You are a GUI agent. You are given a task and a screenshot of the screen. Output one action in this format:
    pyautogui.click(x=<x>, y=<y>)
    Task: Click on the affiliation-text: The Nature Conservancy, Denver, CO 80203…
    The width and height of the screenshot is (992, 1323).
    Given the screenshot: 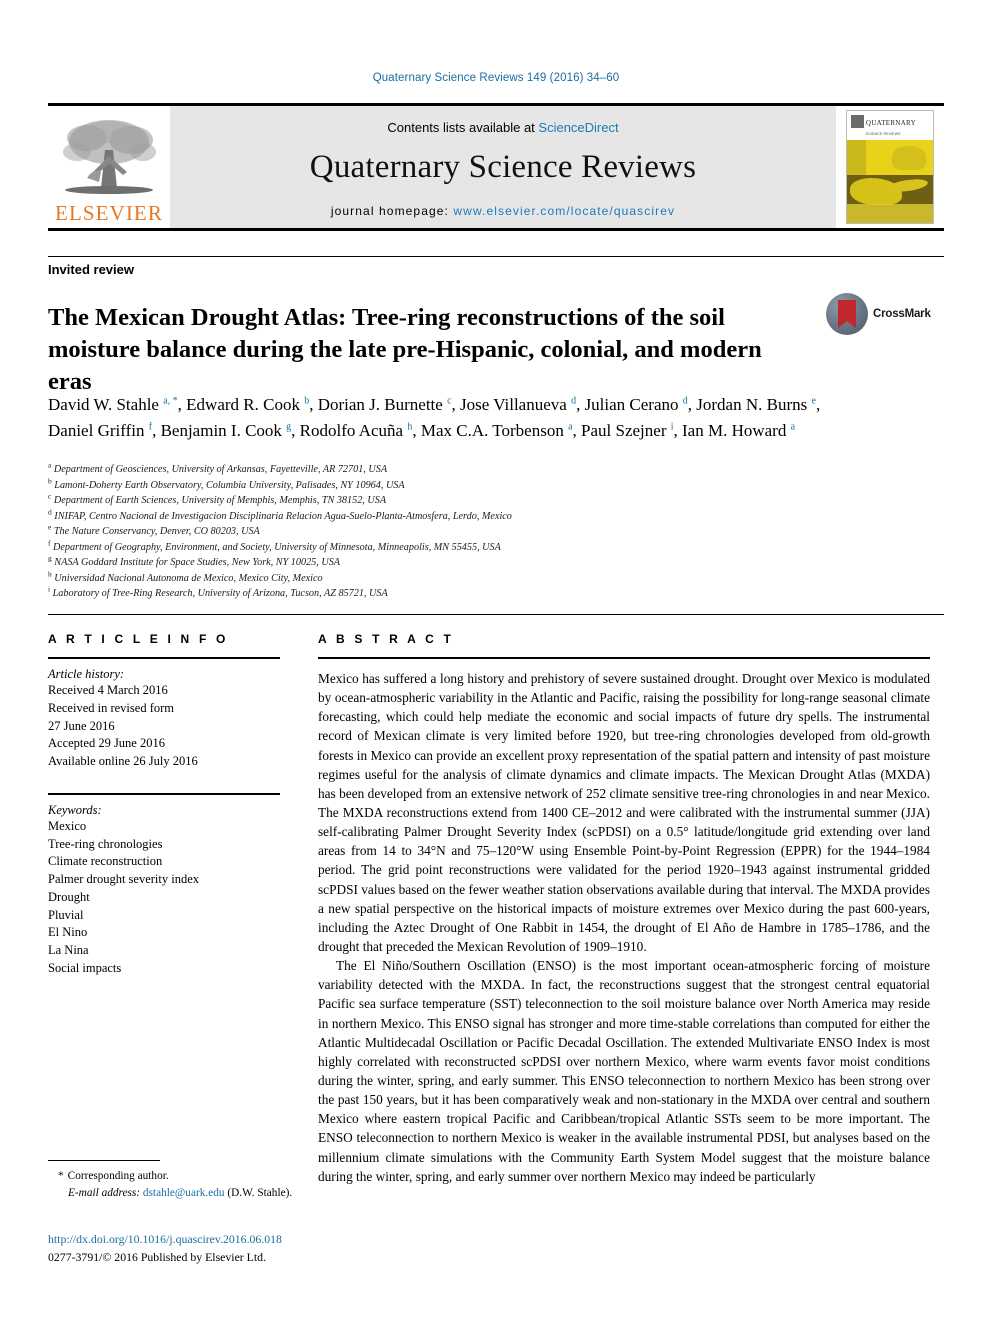 What is the action you would take?
    pyautogui.click(x=155, y=531)
    